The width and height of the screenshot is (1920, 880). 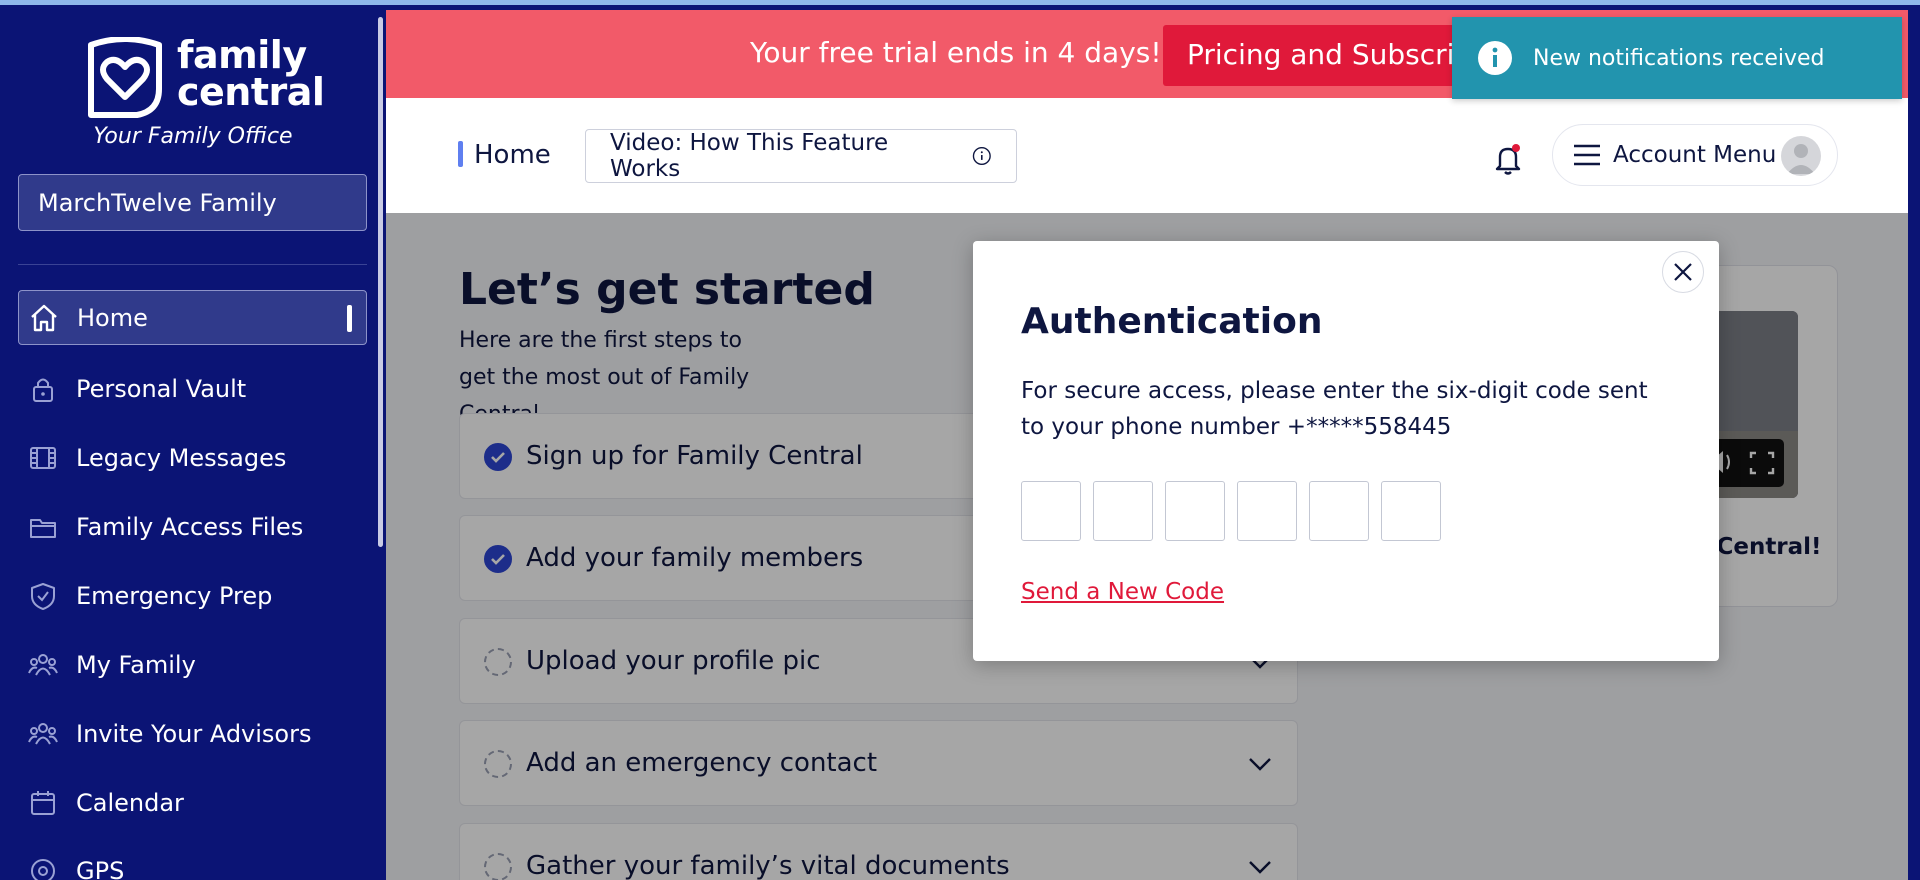 I want to click on sidebar-item-label: GPS, so click(x=100, y=868).